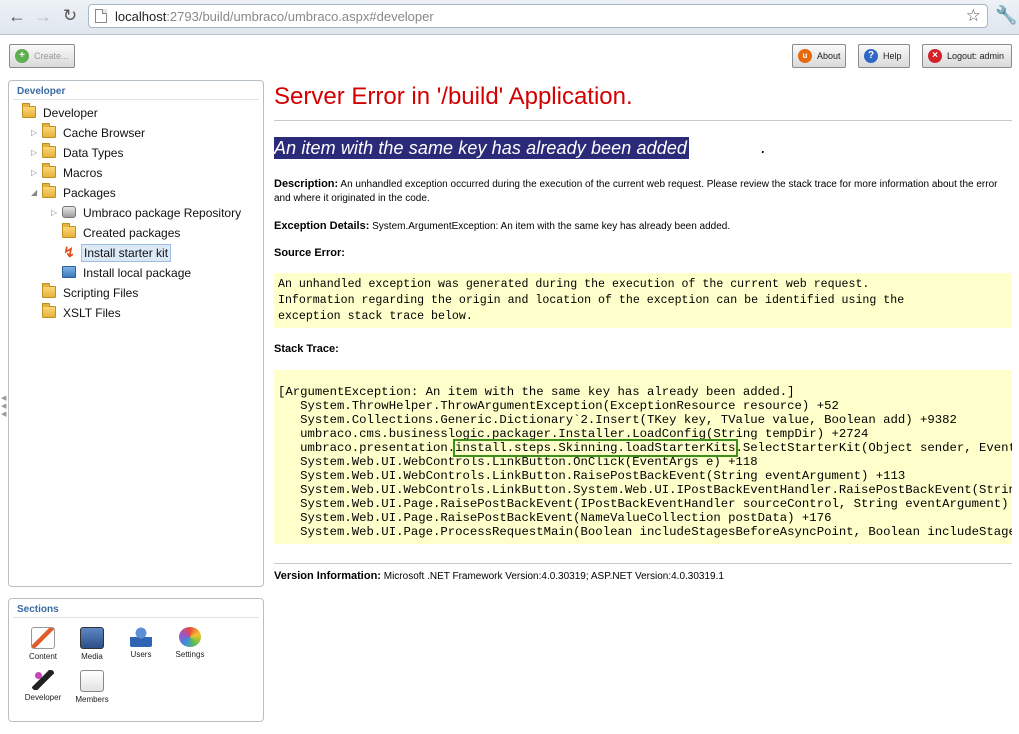 This screenshot has width=1019, height=734. I want to click on logout-icon: ×, so click(935, 56).